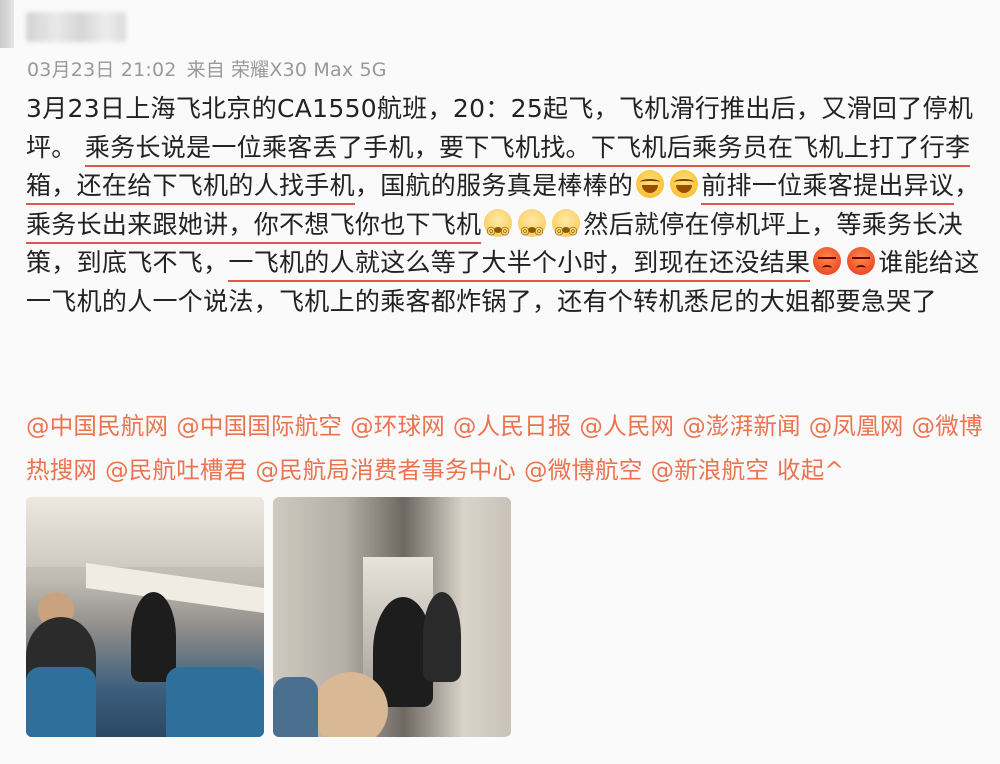  Describe the element at coordinates (828, 188) in the screenshot. I see `underlined-objection: 前排一位乘客提出异议` at that location.